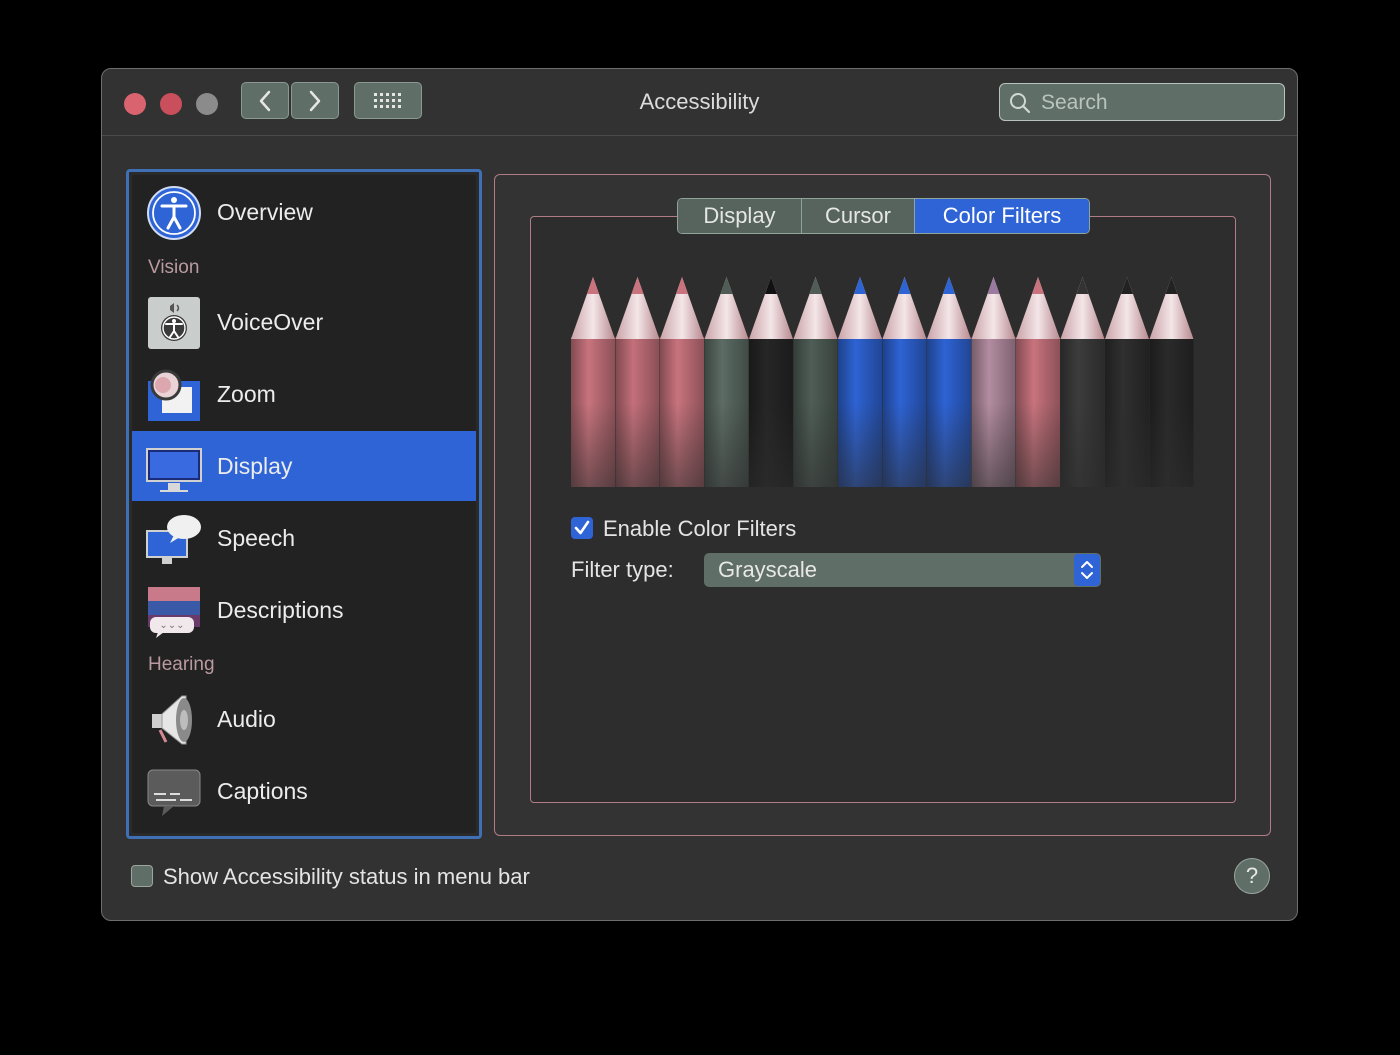 This screenshot has width=1400, height=1055. Describe the element at coordinates (1142, 102) in the screenshot. I see `search-field: Search` at that location.